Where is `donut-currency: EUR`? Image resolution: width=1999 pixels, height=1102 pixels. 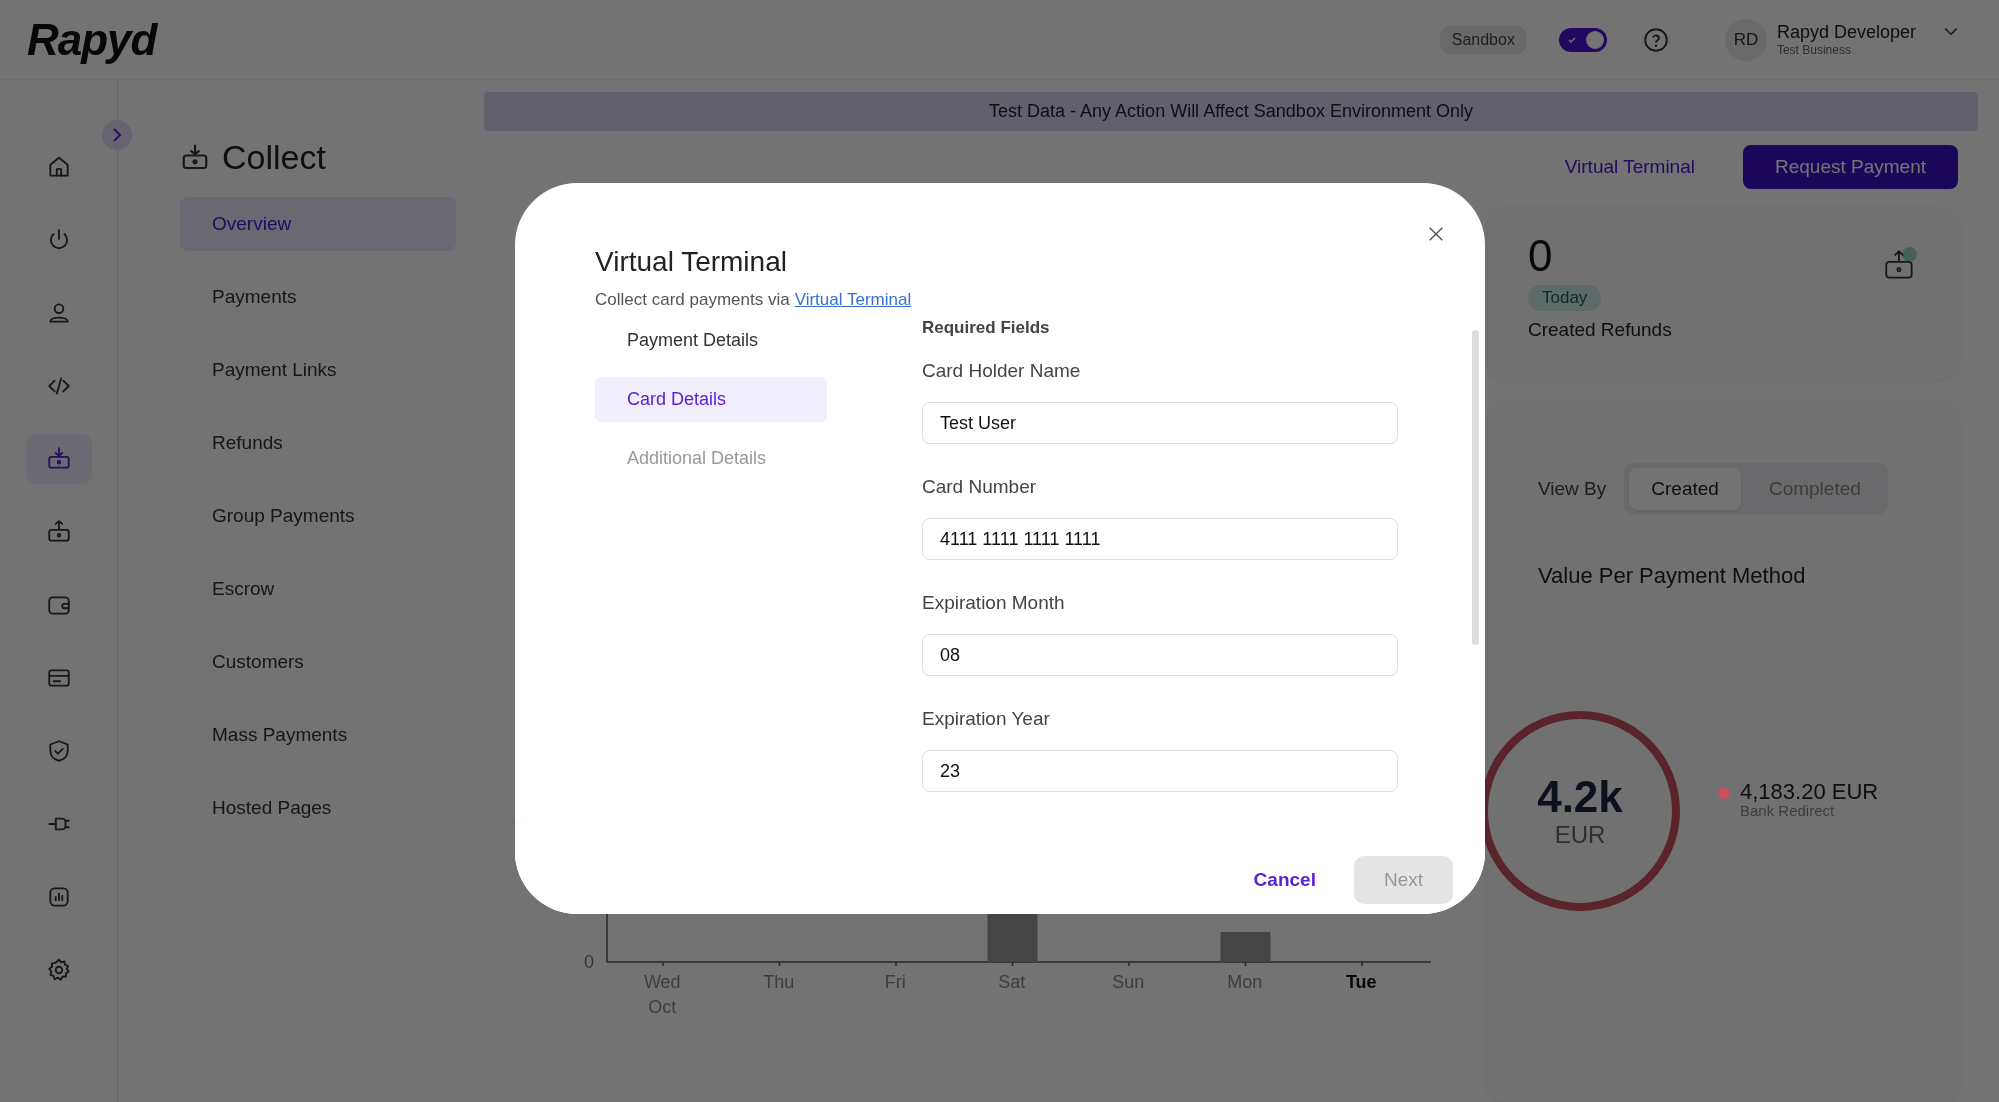
donut-currency: EUR is located at coordinates (1580, 835).